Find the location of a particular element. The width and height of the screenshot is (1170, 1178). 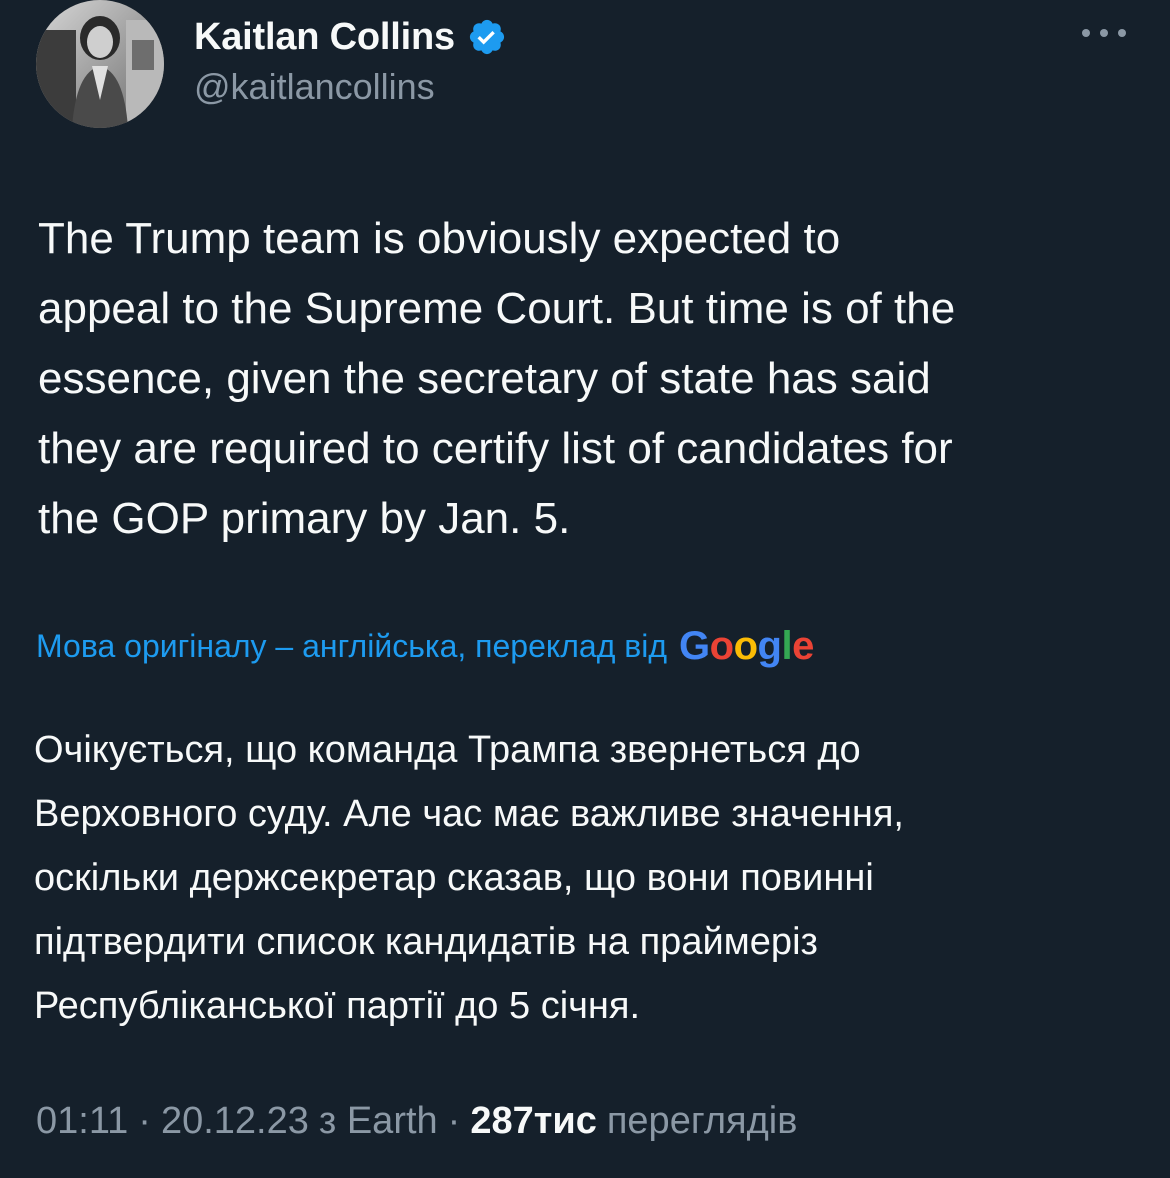

display-name: Kaitlan Collins is located at coordinates (324, 37).